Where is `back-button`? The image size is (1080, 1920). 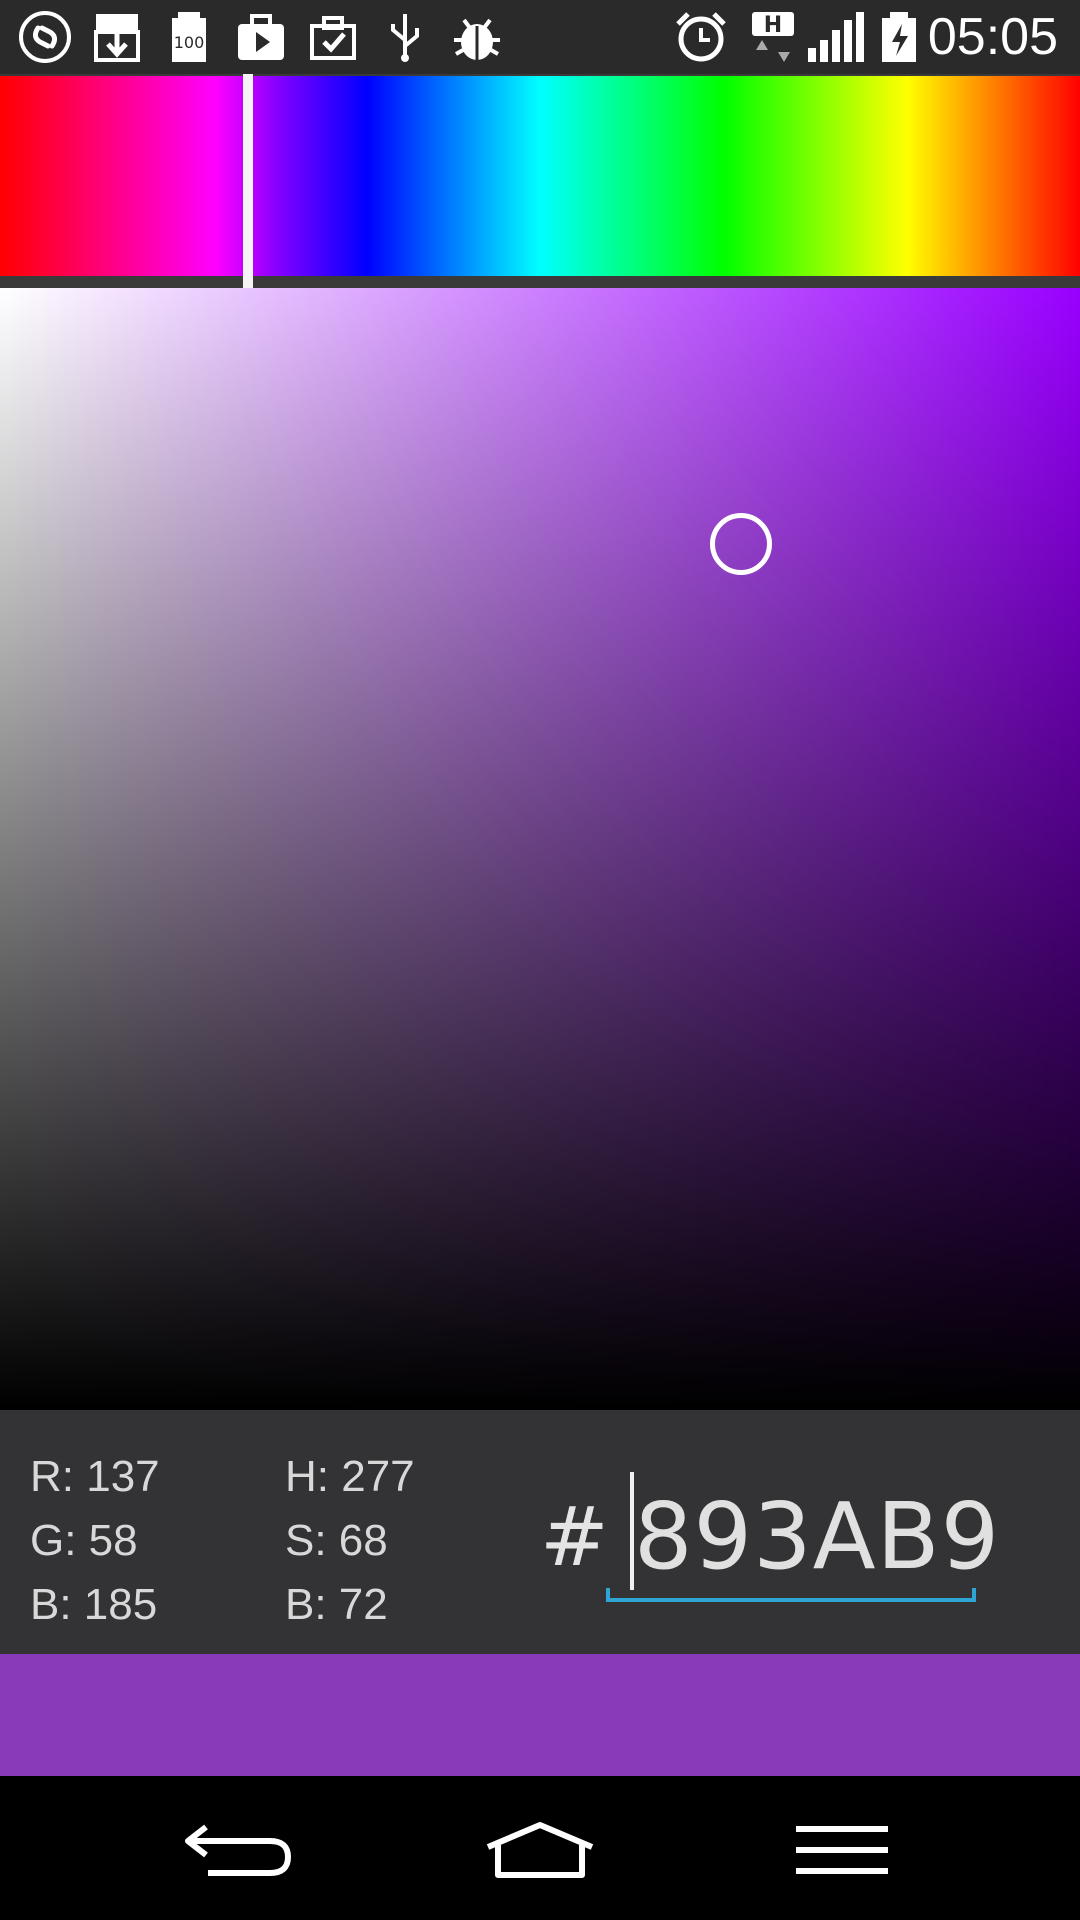
back-button is located at coordinates (238, 1850).